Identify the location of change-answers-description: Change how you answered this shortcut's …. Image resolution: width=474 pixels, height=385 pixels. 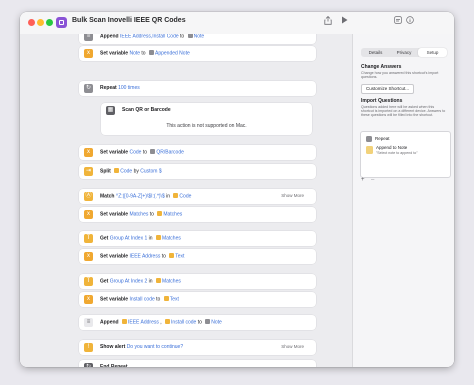
(400, 75).